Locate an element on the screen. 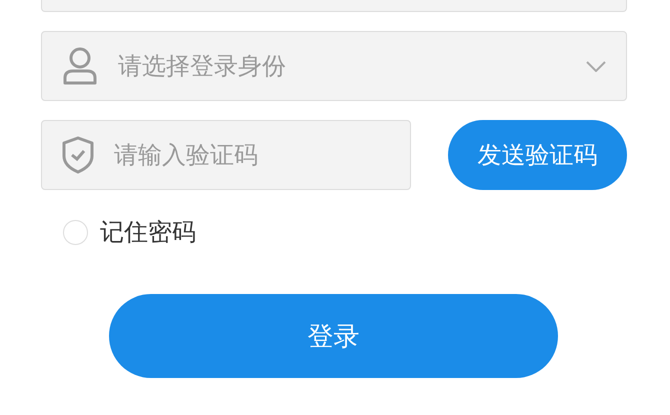  shield-check-icon is located at coordinates (78, 155).